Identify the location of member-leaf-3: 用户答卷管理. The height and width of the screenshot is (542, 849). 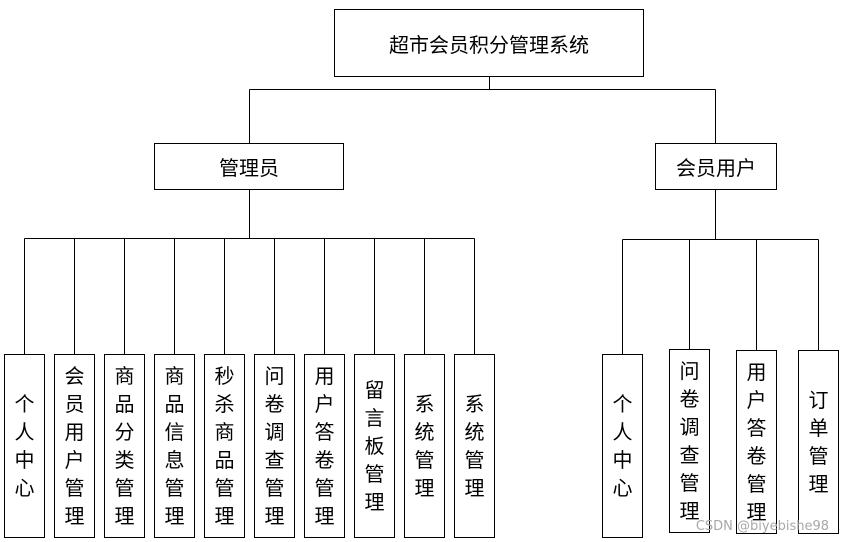
(756, 442).